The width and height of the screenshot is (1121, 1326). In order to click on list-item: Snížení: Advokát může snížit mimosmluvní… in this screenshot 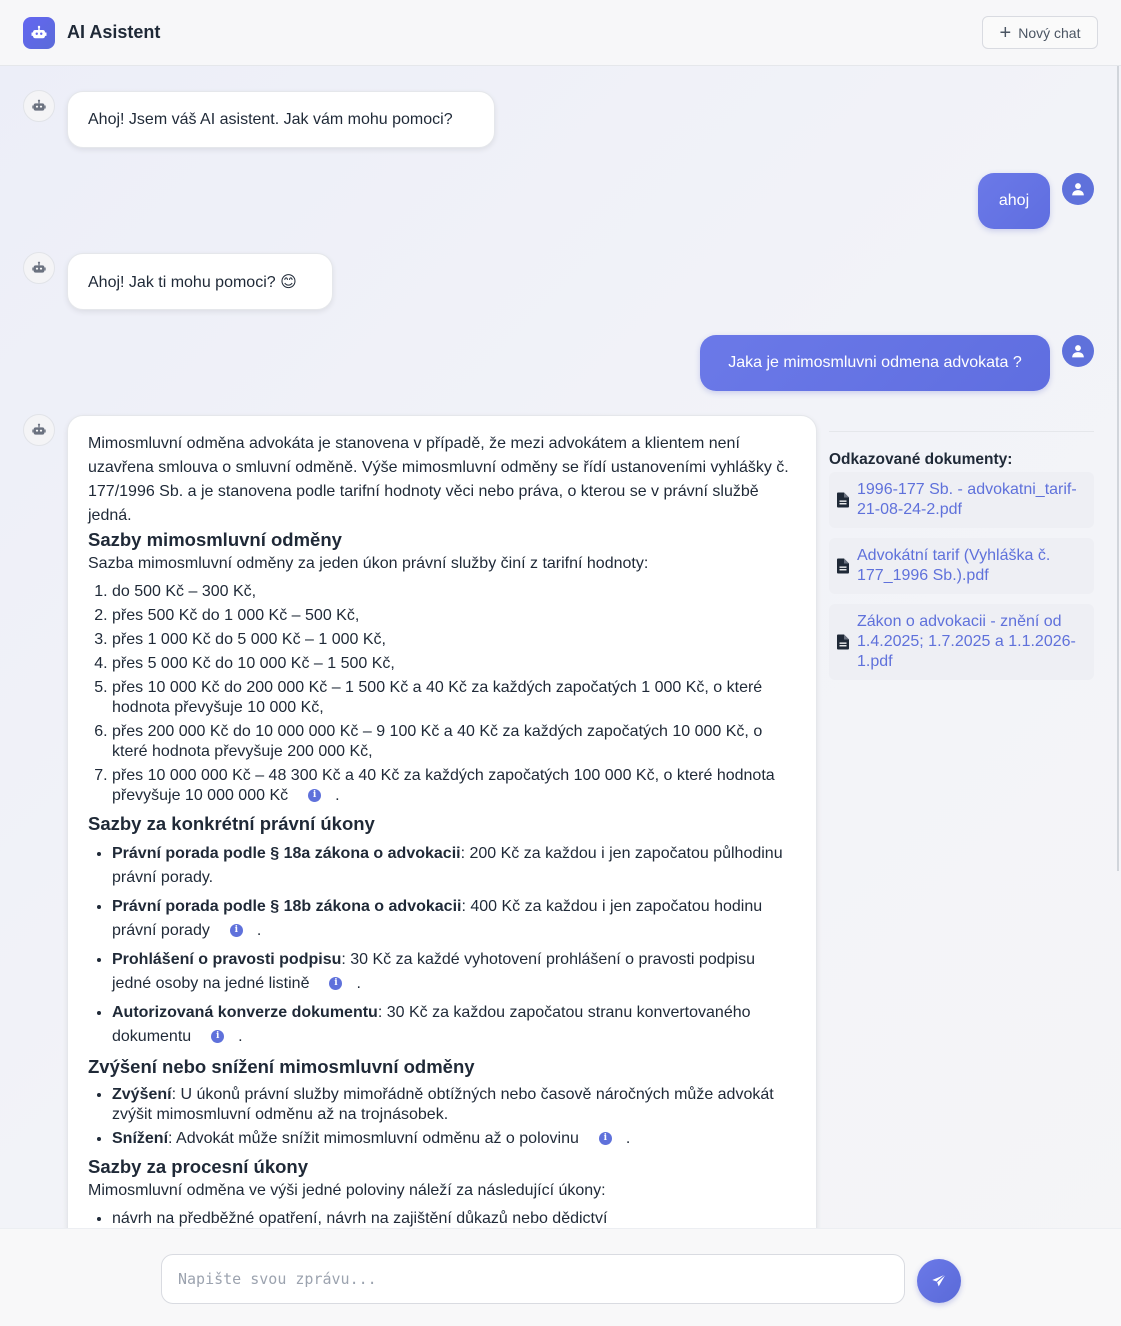, I will do `click(454, 1139)`.